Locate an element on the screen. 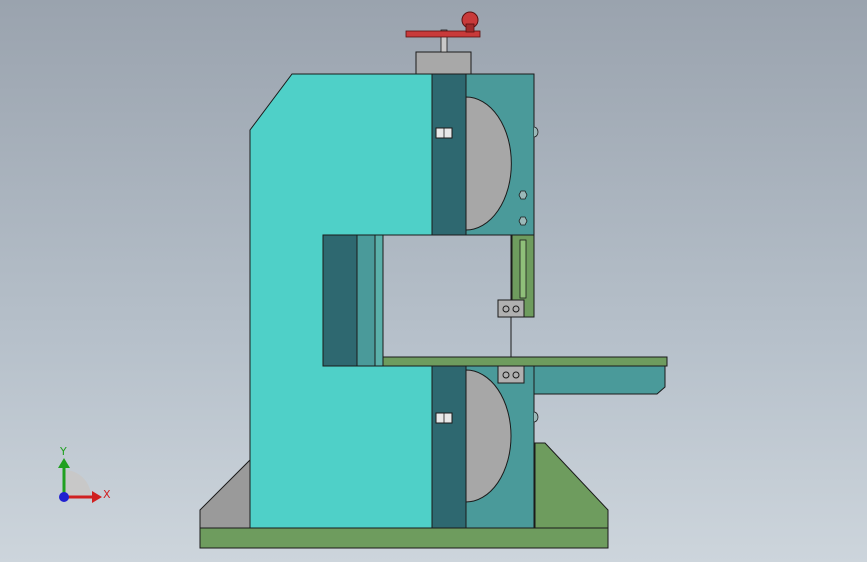 Image resolution: width=867 pixels, height=562 pixels. y-axis-label: Y is located at coordinates (63, 451).